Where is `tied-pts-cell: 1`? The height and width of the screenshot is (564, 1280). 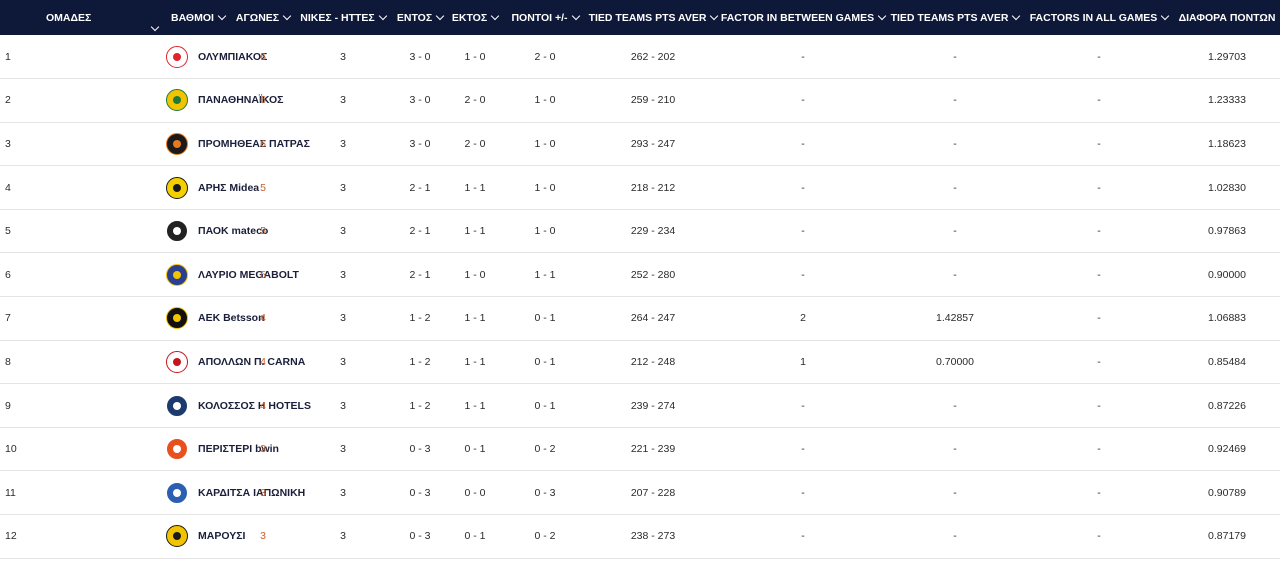
tied-pts-cell: 1 is located at coordinates (803, 361).